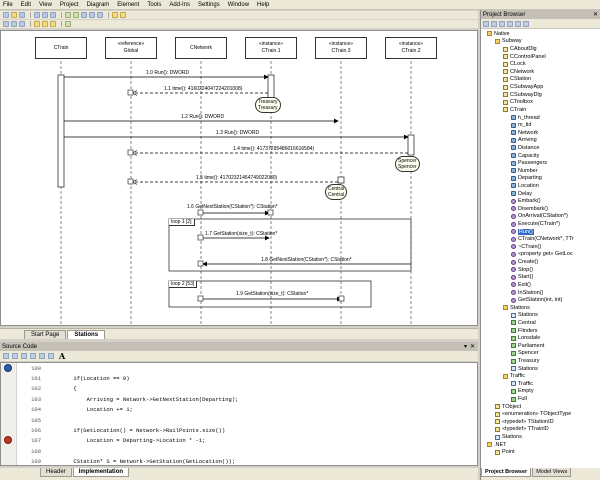  What do you see at coordinates (540, 300) in the screenshot?
I see `tree-node: GetStation(int, int)` at bounding box center [540, 300].